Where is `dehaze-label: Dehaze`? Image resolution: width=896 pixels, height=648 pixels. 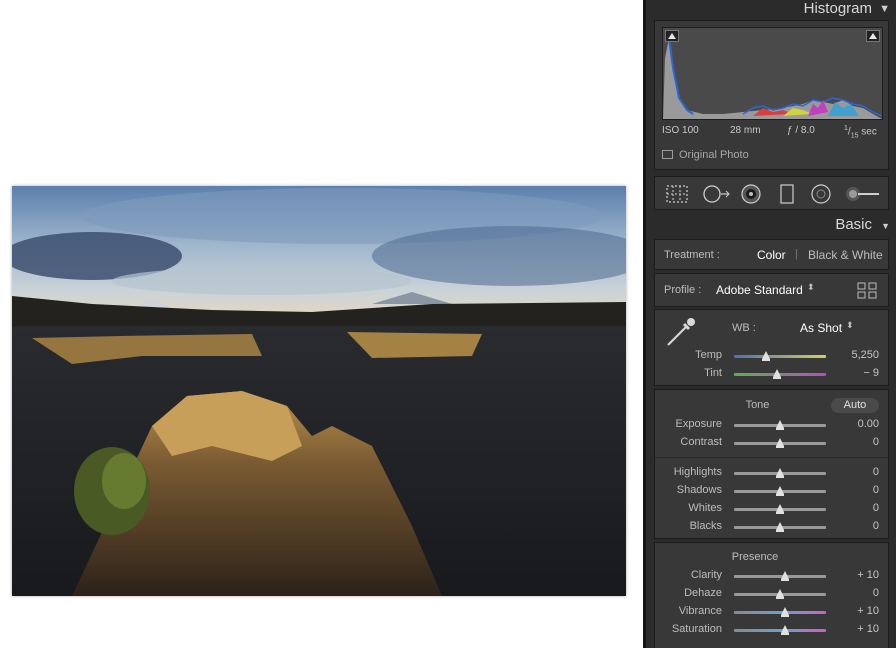
dehaze-label: Dehaze is located at coordinates (703, 593).